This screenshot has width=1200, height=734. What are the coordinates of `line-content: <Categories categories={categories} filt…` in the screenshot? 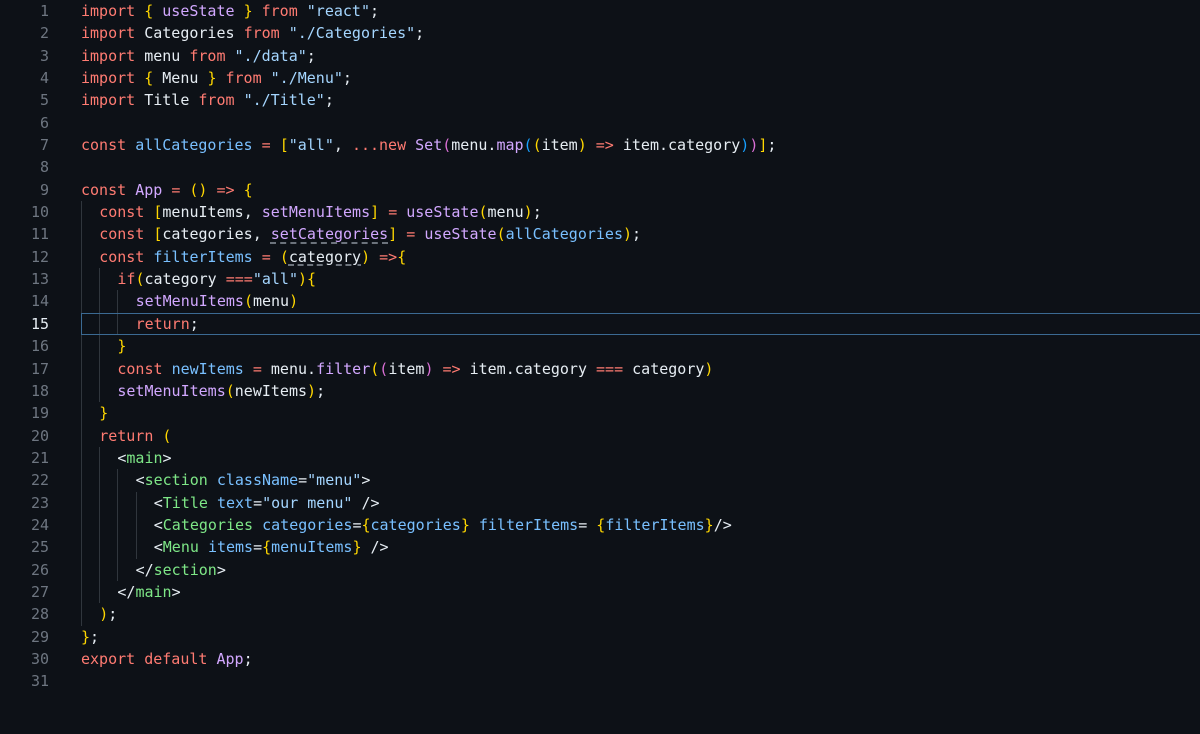 It's located at (406, 525).